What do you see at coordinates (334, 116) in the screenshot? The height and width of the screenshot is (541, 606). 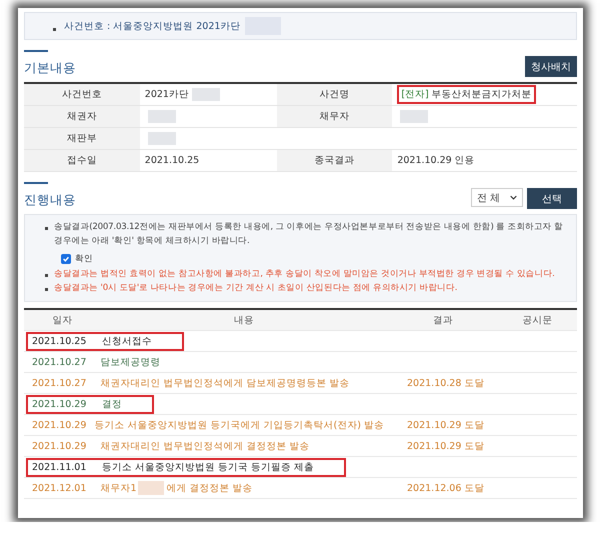 I see `info-label: 채무자` at bounding box center [334, 116].